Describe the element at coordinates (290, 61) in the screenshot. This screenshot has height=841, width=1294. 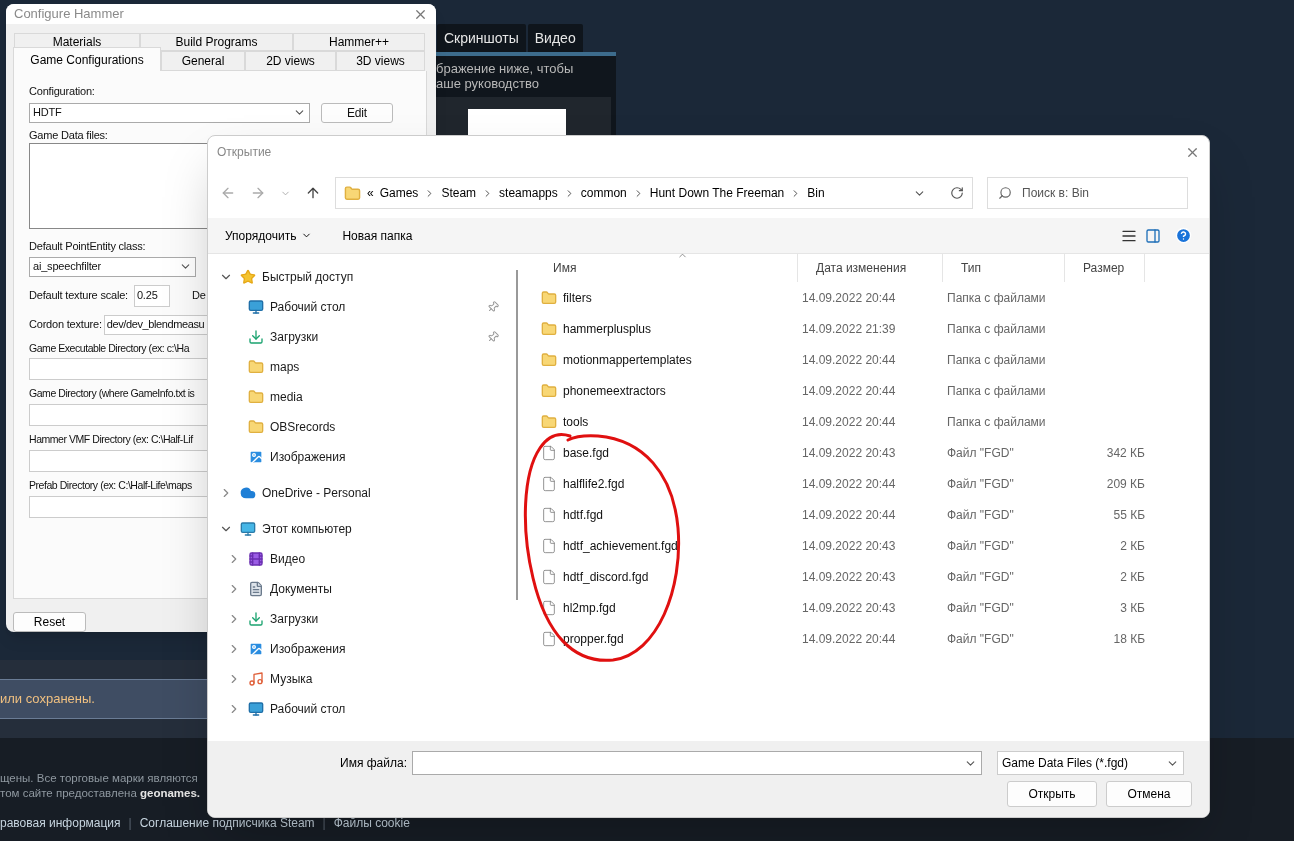
I see `tab: 2D views` at that location.